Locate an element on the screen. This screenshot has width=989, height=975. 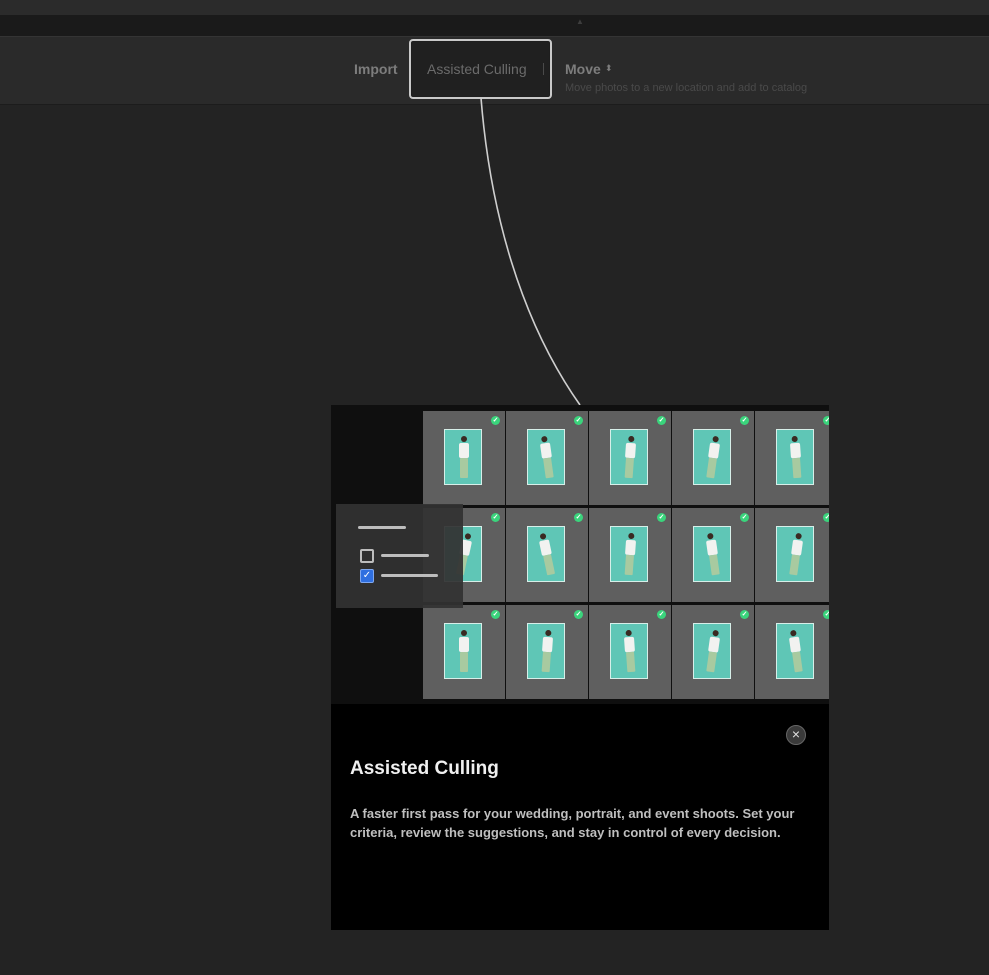
mode-divider is located at coordinates (543, 69).